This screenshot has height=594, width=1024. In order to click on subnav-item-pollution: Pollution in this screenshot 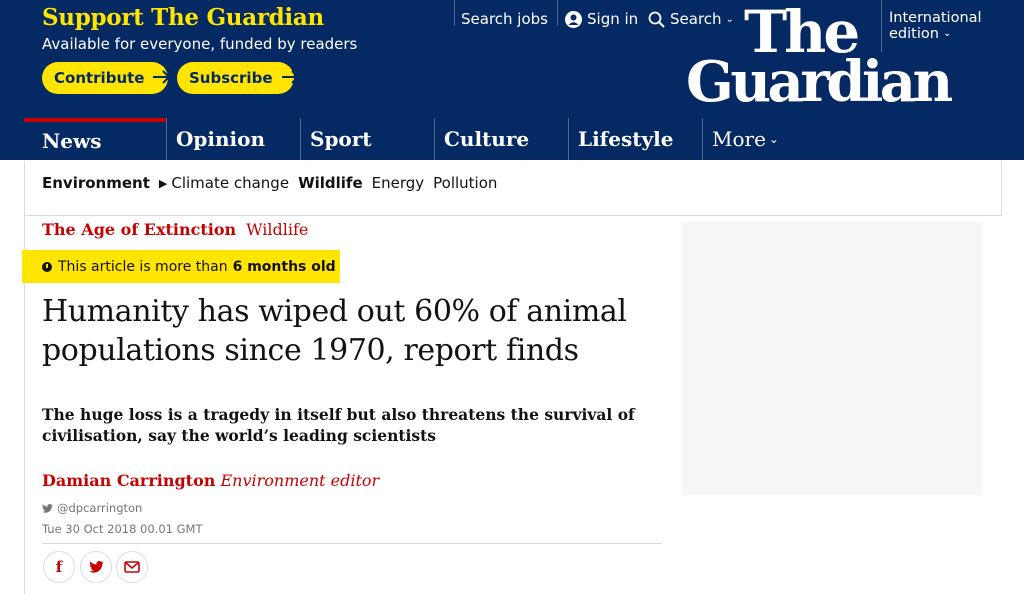, I will do `click(465, 183)`.